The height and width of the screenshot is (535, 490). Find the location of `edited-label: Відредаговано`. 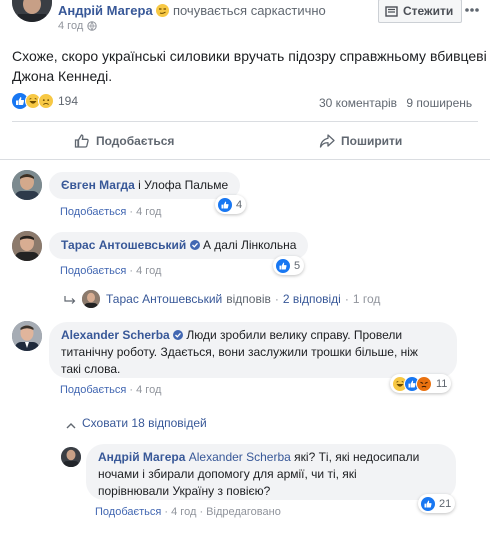

edited-label: Відредаговано is located at coordinates (243, 512).